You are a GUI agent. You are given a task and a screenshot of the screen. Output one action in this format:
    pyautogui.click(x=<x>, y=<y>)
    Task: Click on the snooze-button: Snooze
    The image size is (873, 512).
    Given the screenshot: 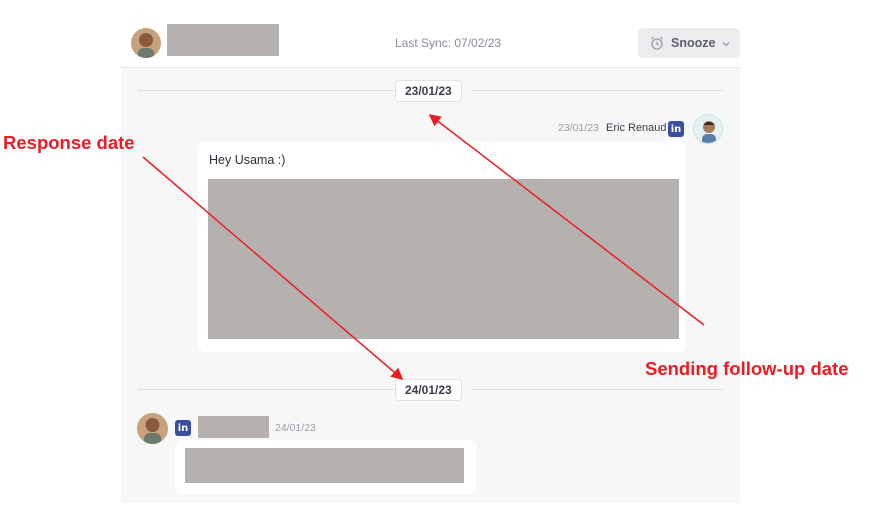 What is the action you would take?
    pyautogui.click(x=689, y=43)
    